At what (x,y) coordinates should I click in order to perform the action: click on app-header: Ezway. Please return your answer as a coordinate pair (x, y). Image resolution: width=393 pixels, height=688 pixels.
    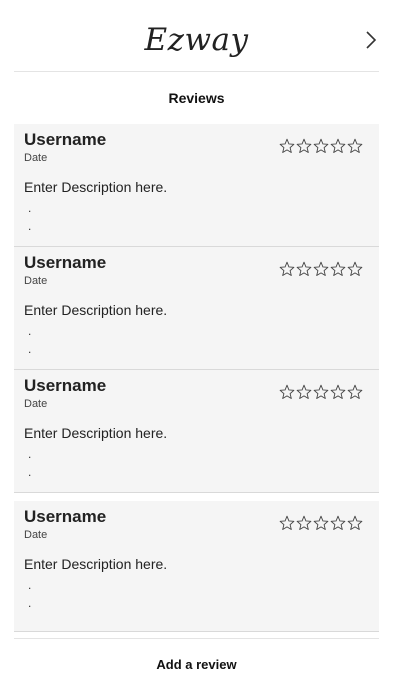
    Looking at the image, I should click on (196, 35).